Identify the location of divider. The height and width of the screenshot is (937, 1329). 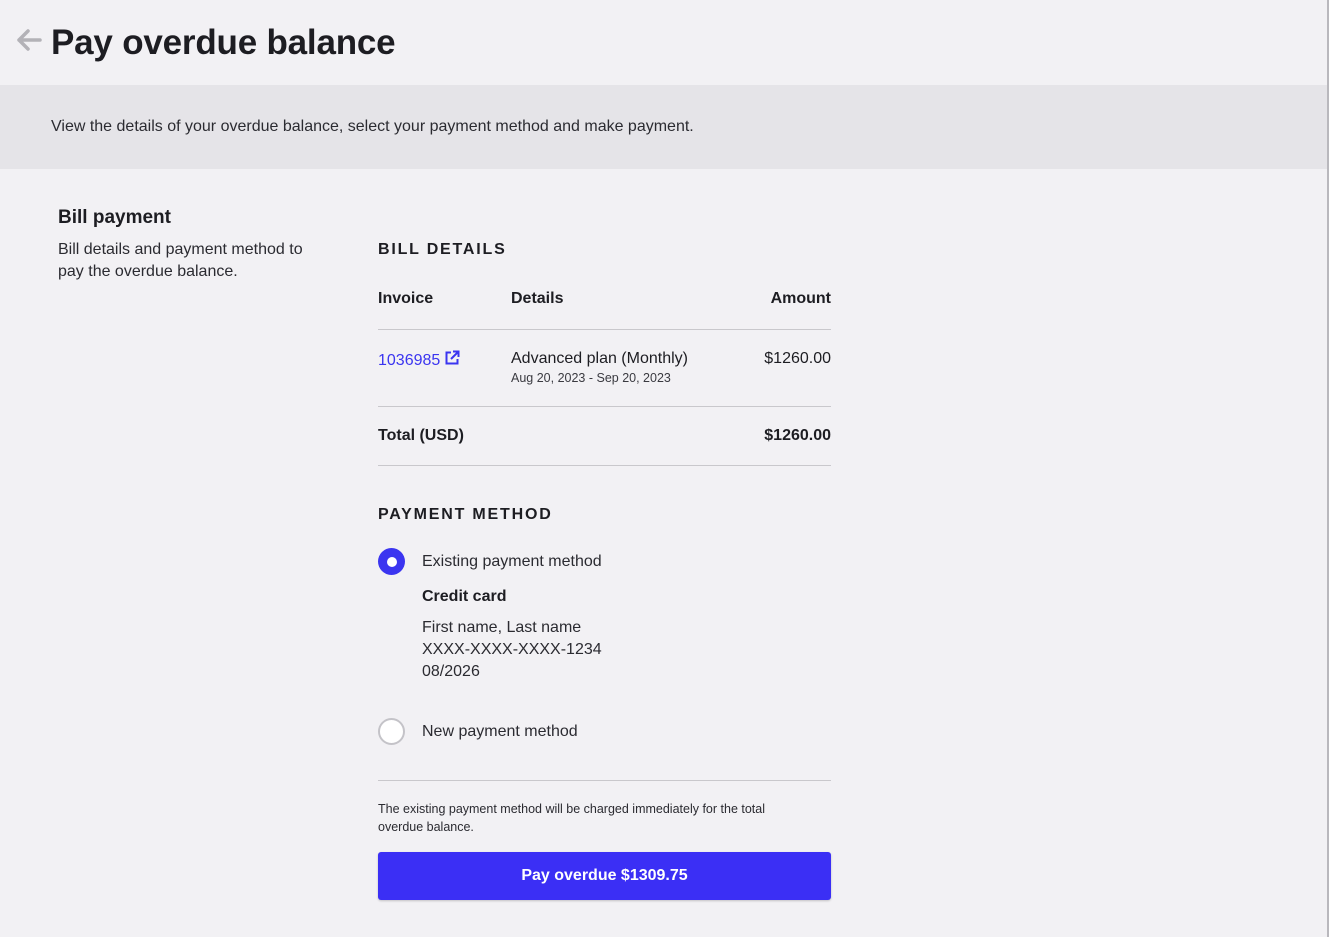
(604, 780).